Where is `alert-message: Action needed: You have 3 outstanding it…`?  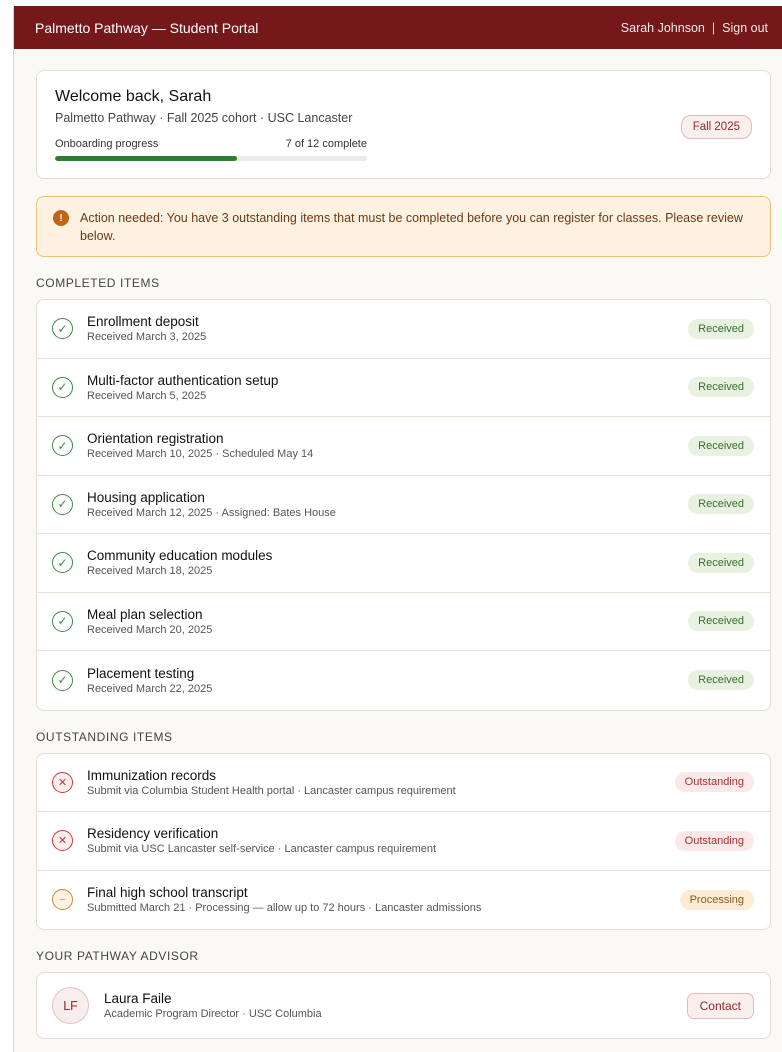
alert-message: Action needed: You have 3 outstanding it… is located at coordinates (411, 227).